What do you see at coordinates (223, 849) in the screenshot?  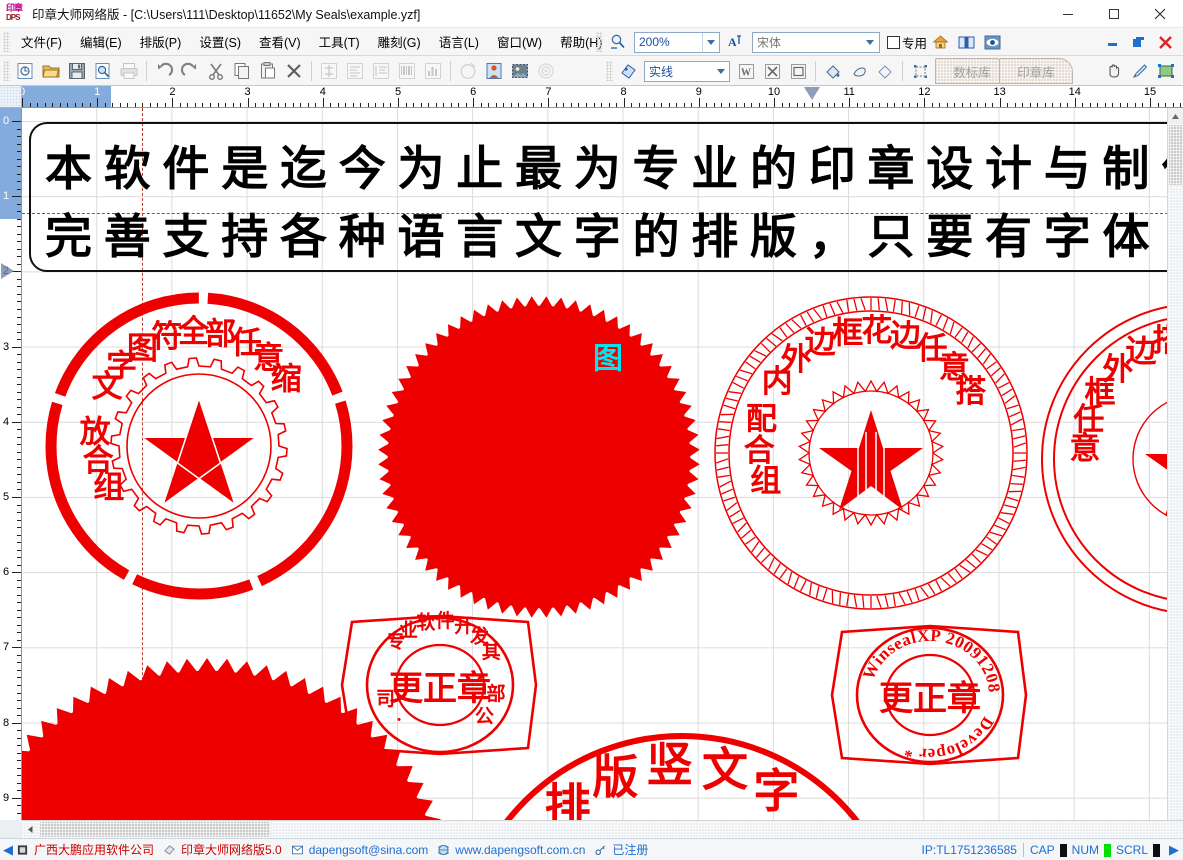 I see `status-product: 印章大师网络版5.0` at bounding box center [223, 849].